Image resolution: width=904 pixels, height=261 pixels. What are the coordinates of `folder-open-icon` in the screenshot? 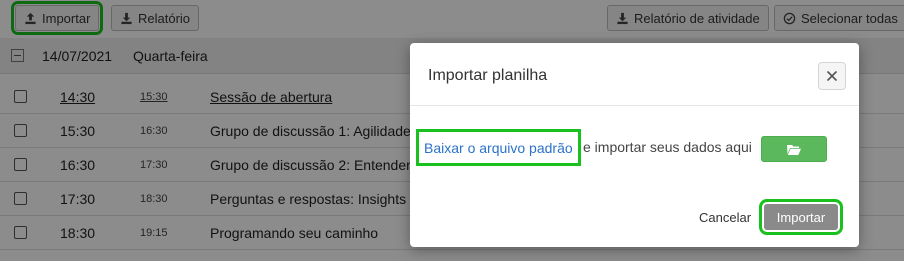 It's located at (794, 149).